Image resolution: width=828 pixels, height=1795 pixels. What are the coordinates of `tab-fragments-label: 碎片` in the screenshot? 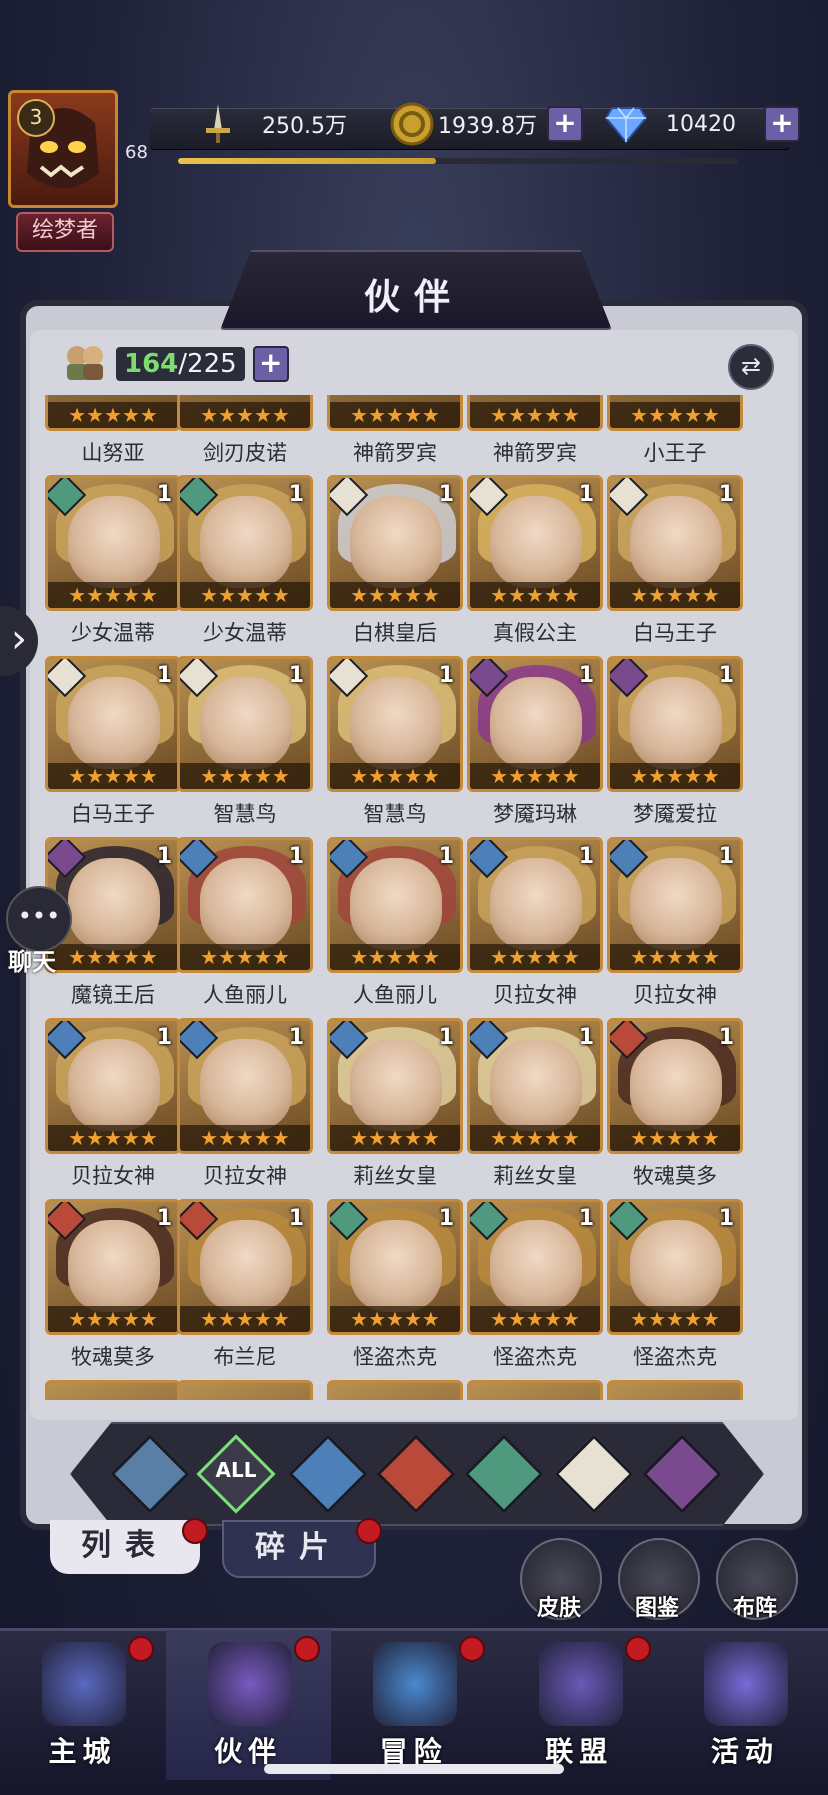 It's located at (299, 1547).